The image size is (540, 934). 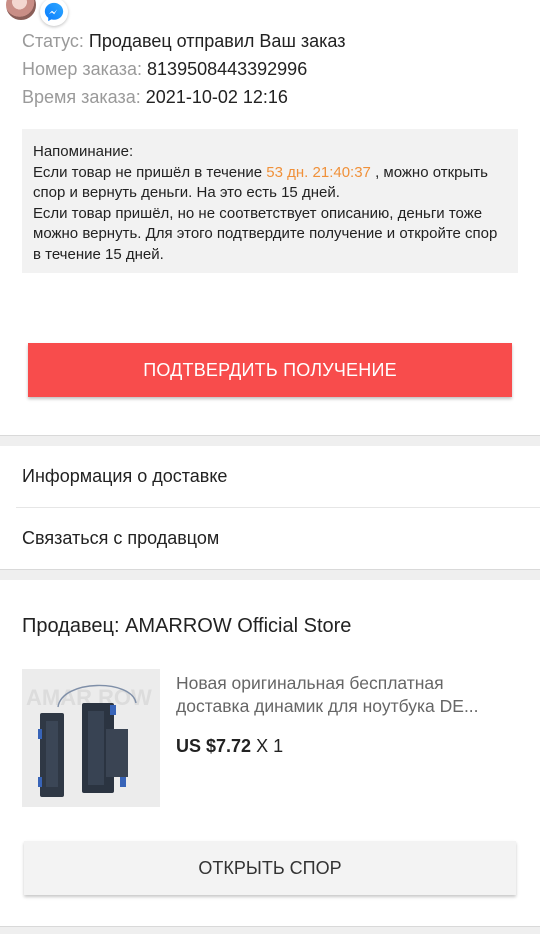 What do you see at coordinates (82, 69) in the screenshot?
I see `order-number-label: Номер заказа:` at bounding box center [82, 69].